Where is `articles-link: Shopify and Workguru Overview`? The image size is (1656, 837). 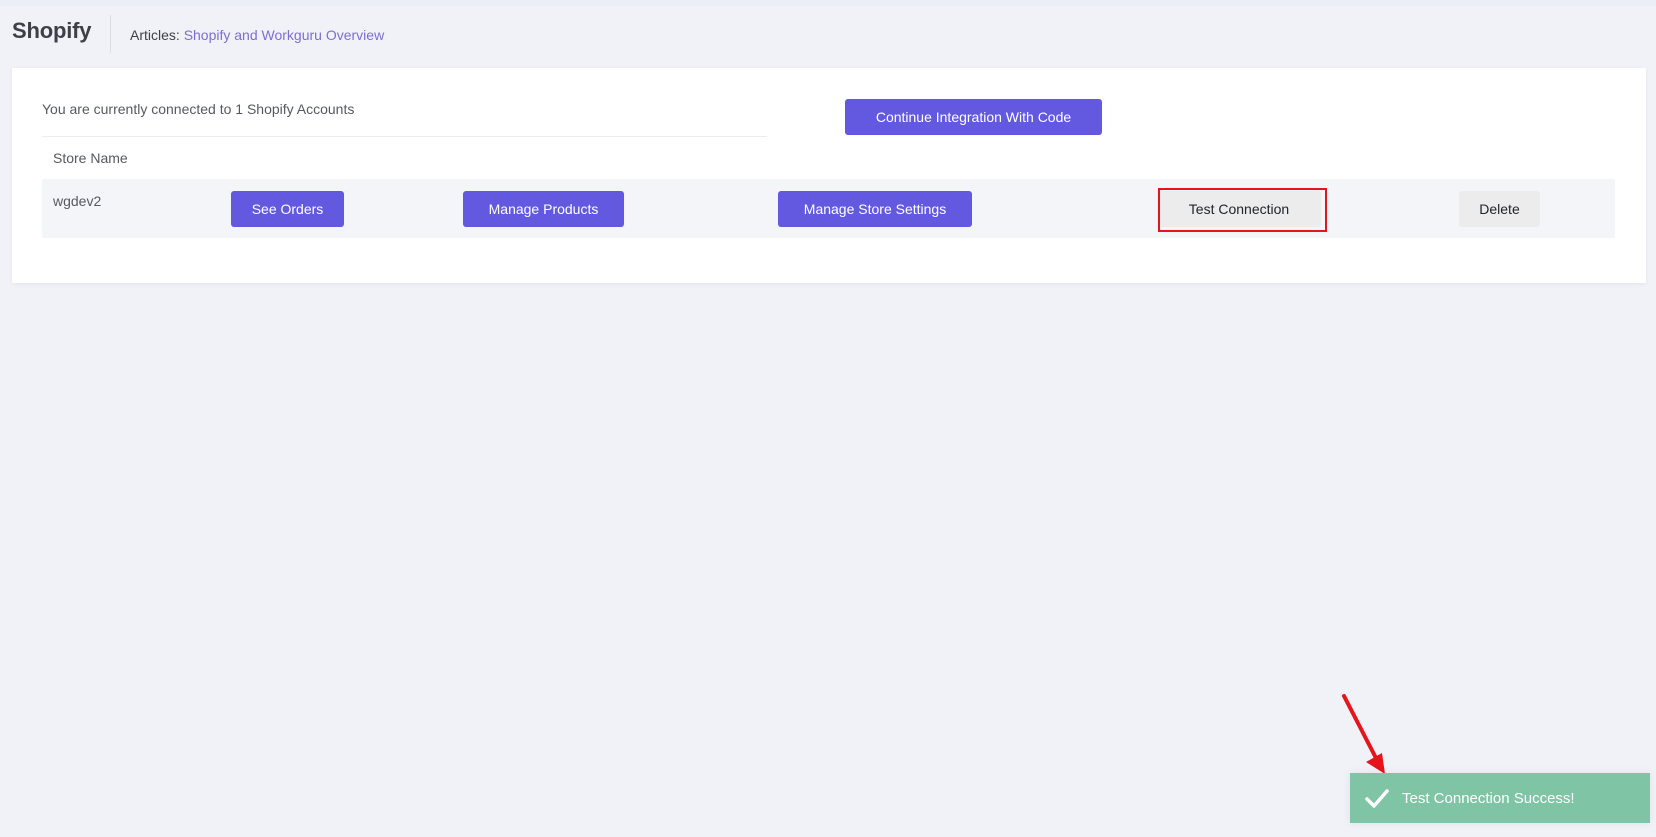 articles-link: Shopify and Workguru Overview is located at coordinates (284, 35).